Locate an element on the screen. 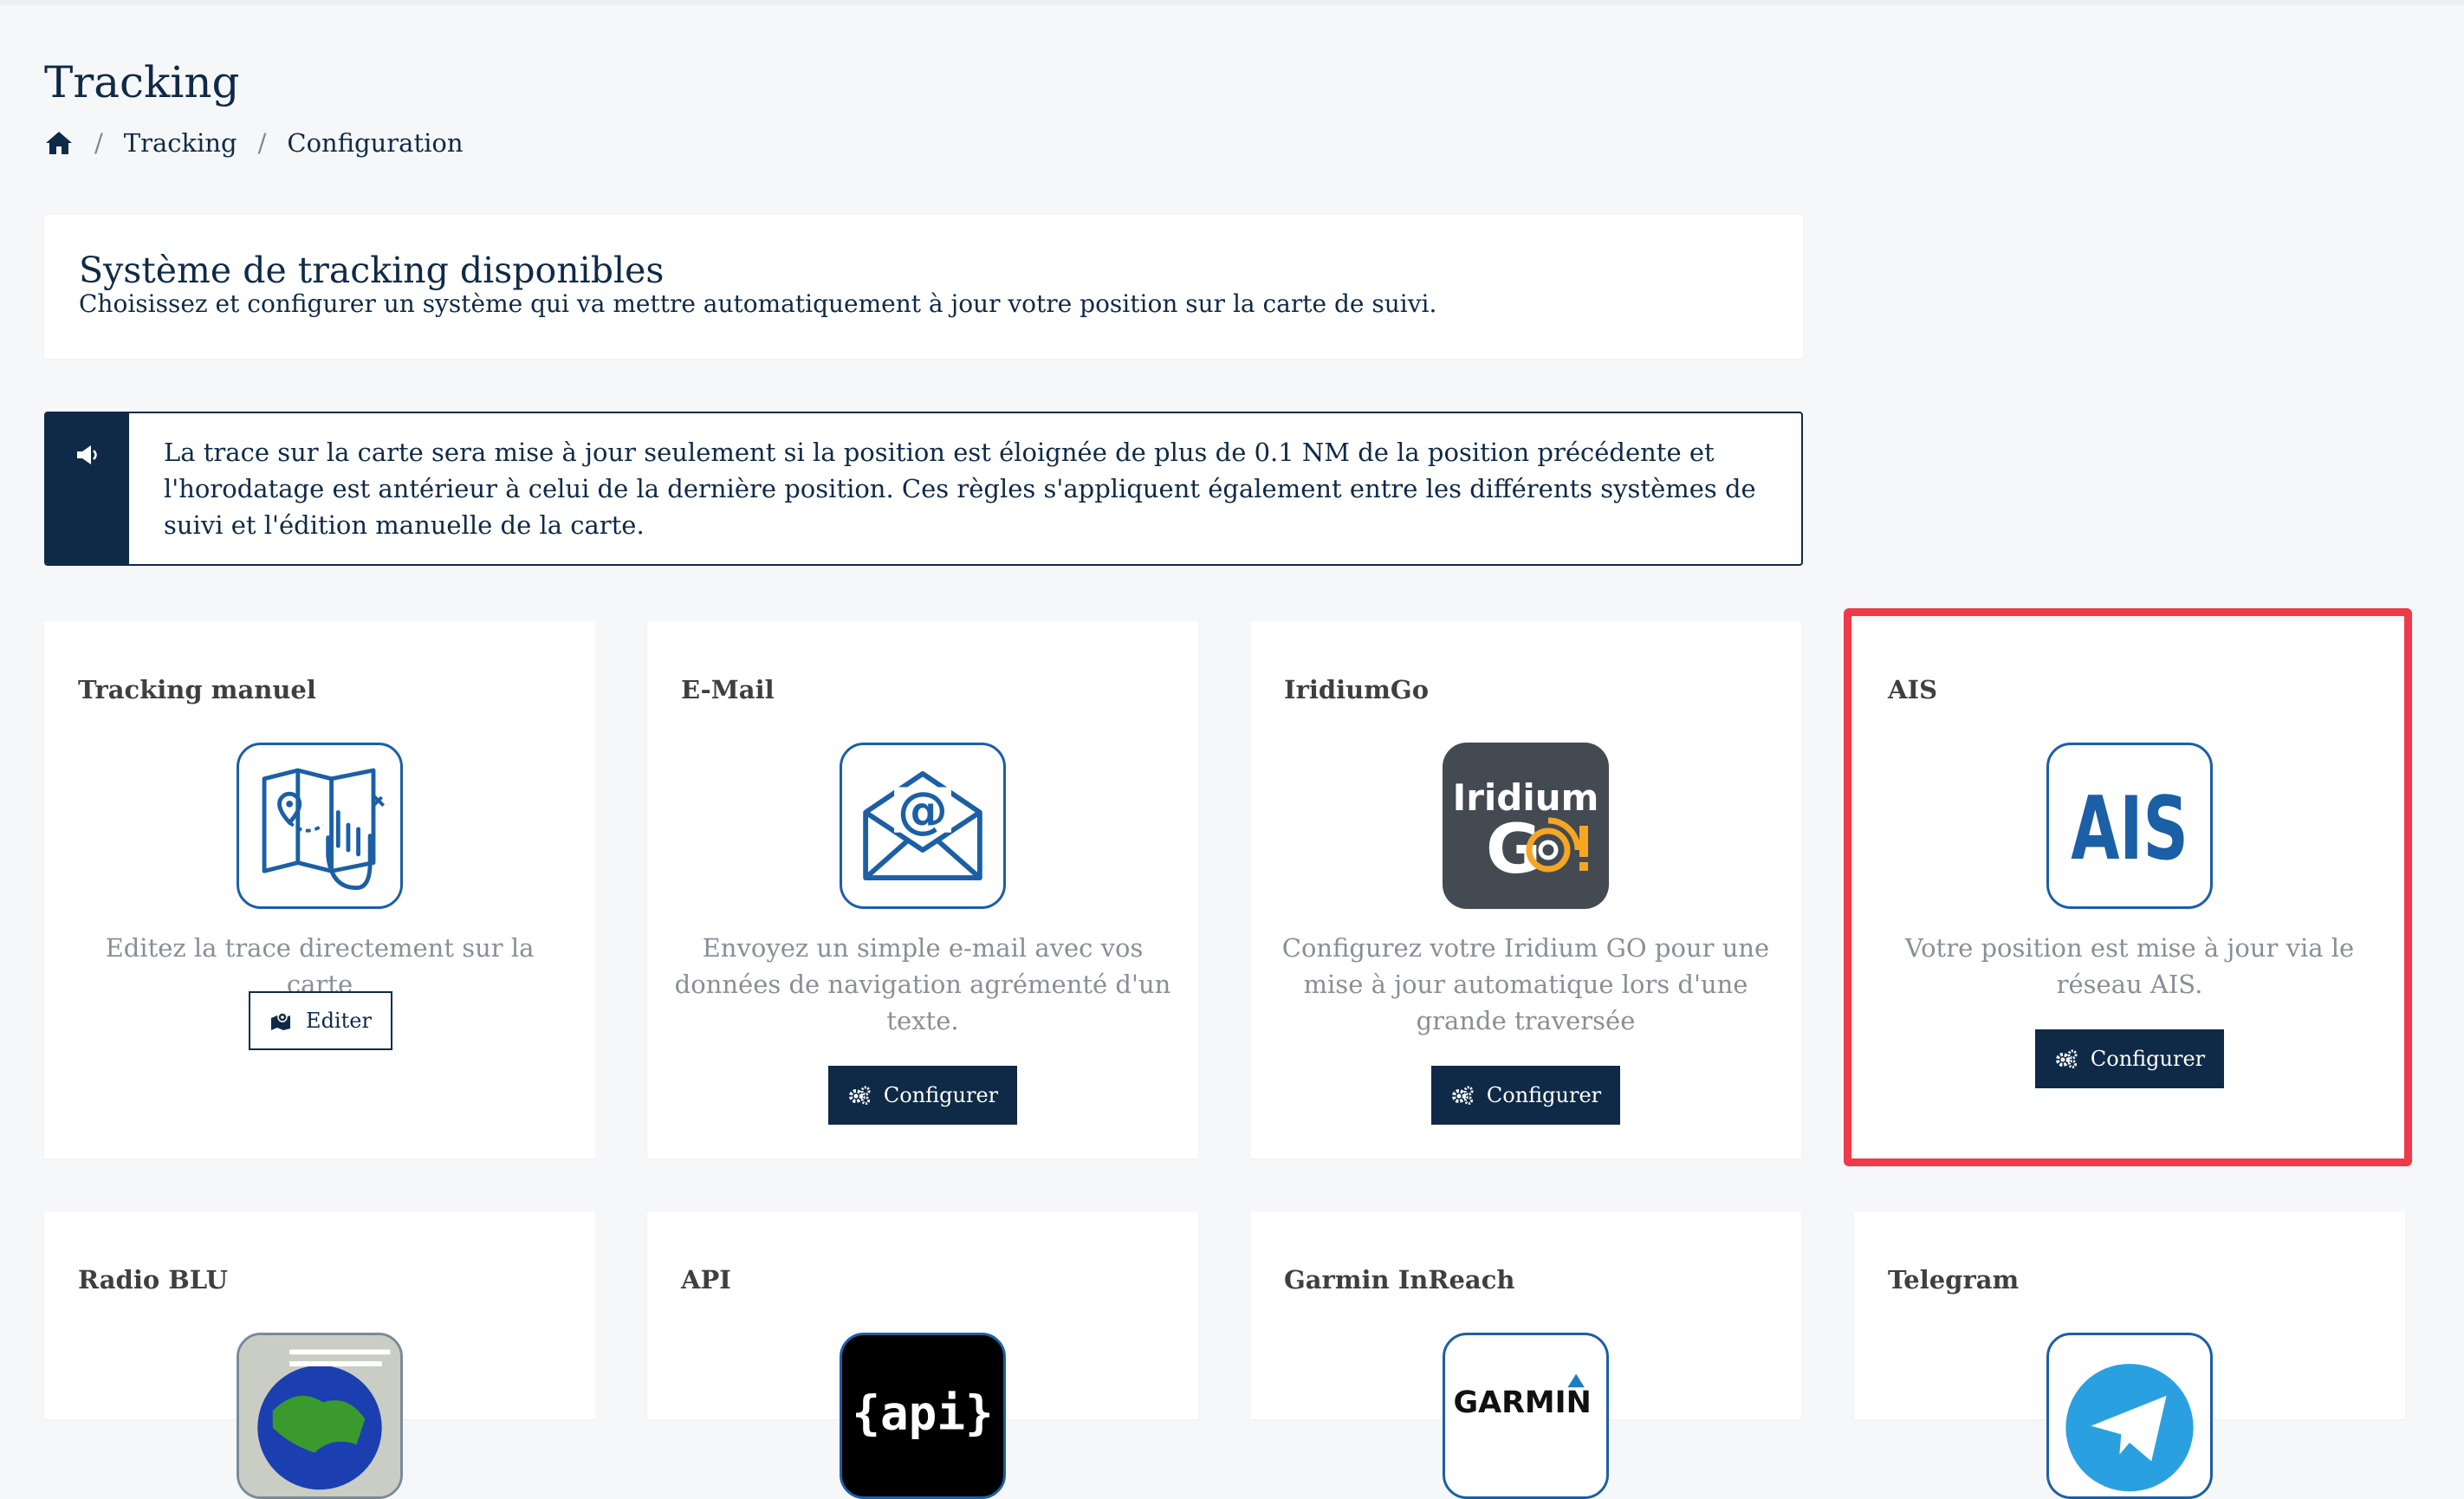 The height and width of the screenshot is (1499, 2464). edit-button-label: Editer is located at coordinates (339, 1021).